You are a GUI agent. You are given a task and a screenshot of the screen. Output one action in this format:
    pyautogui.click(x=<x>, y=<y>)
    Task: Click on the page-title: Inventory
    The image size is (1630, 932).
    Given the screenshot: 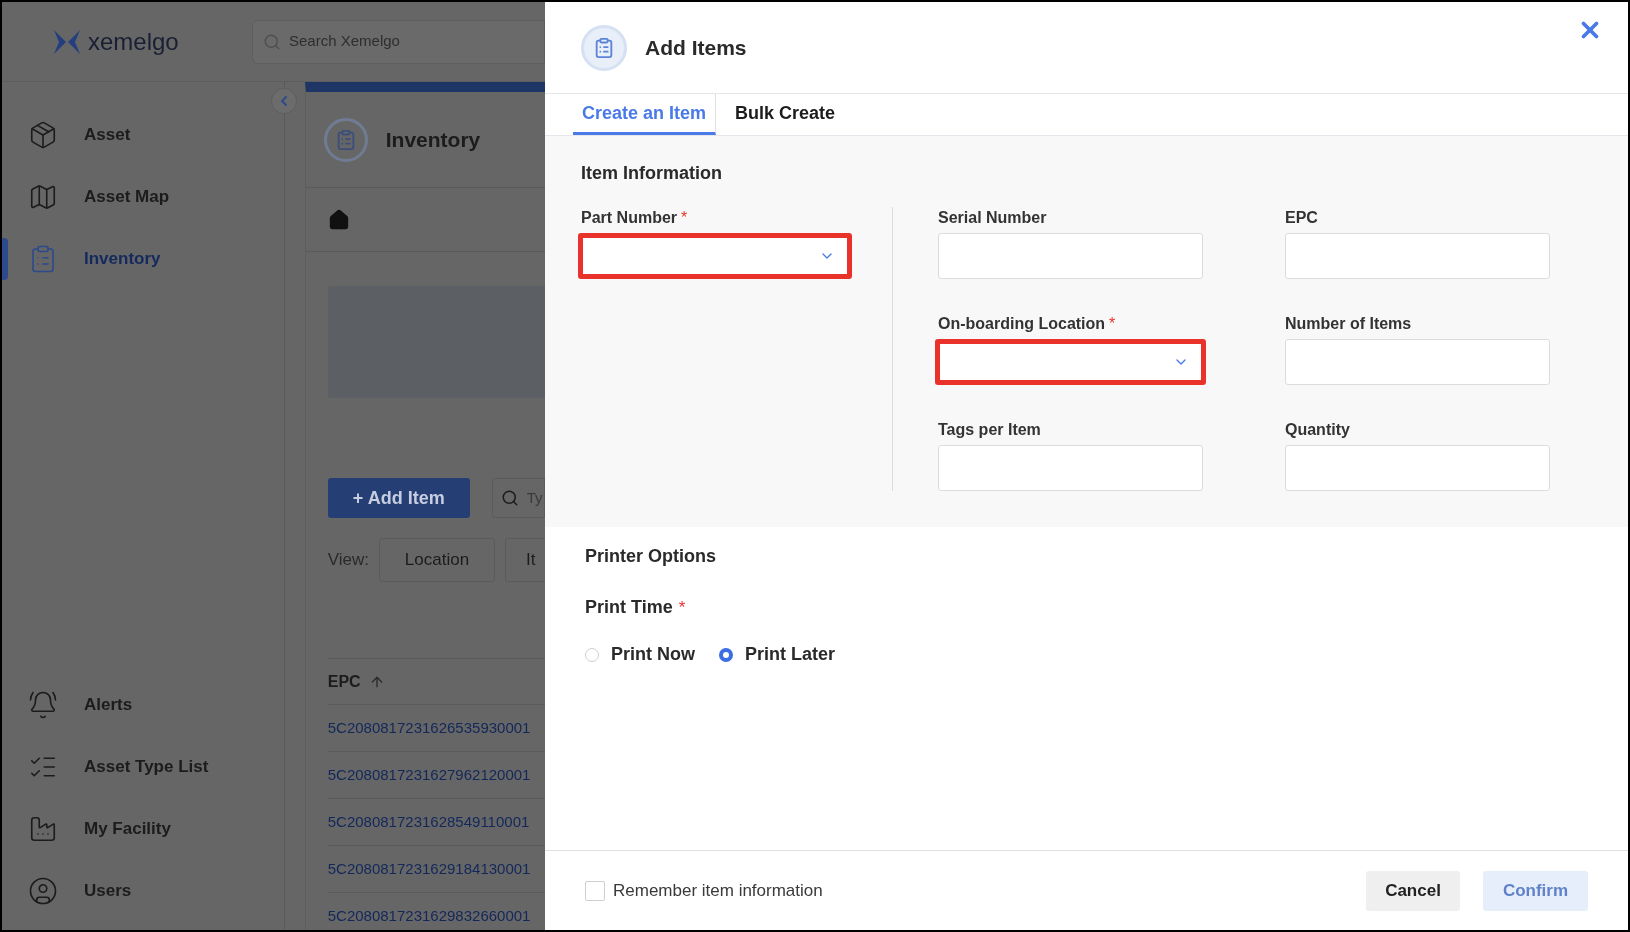 What is the action you would take?
    pyautogui.click(x=433, y=139)
    